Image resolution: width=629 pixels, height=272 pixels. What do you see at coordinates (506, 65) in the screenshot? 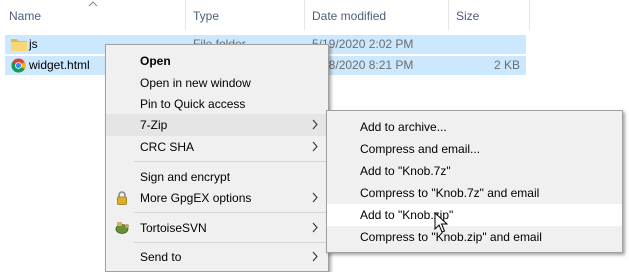
I see `file-size: 2 KB` at bounding box center [506, 65].